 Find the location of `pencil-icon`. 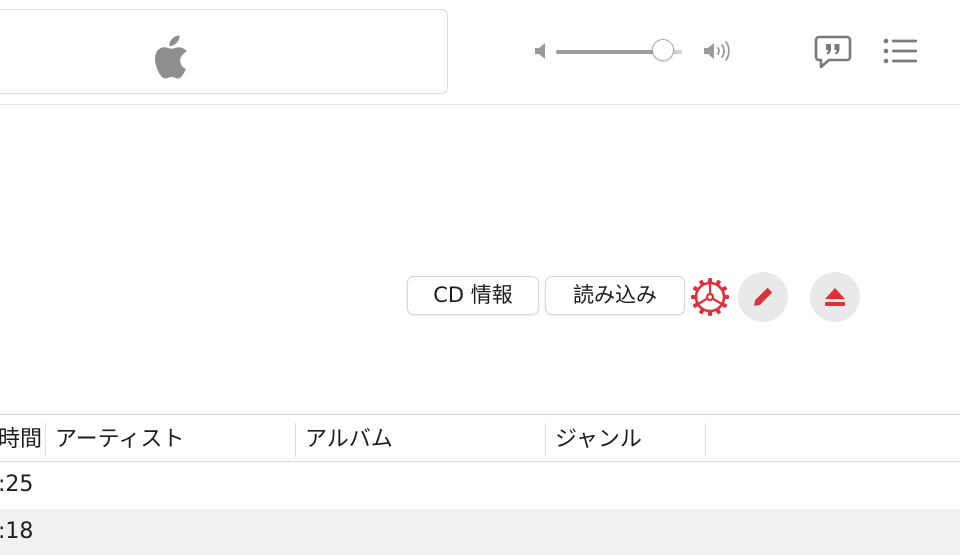

pencil-icon is located at coordinates (763, 296).